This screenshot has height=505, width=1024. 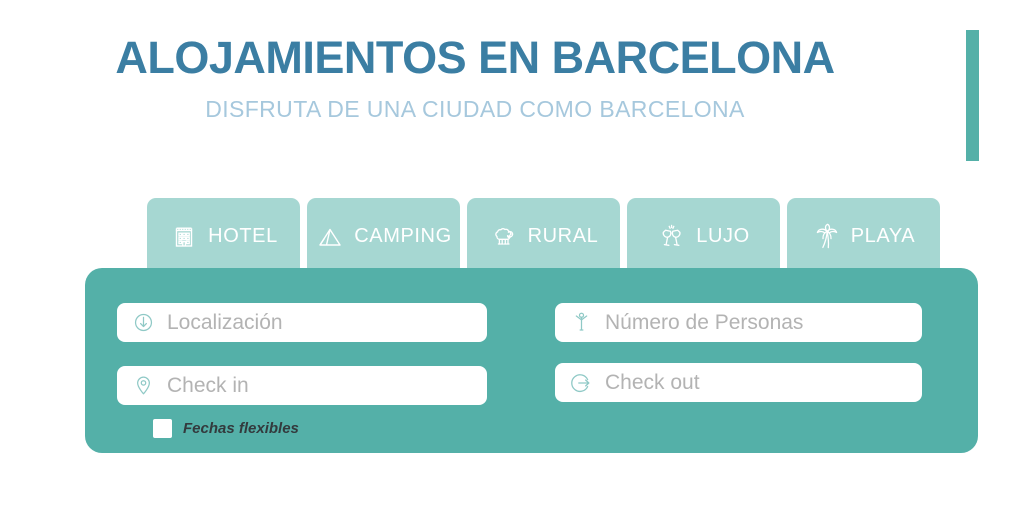 What do you see at coordinates (302, 385) in the screenshot?
I see `checkin-field: Check in` at bounding box center [302, 385].